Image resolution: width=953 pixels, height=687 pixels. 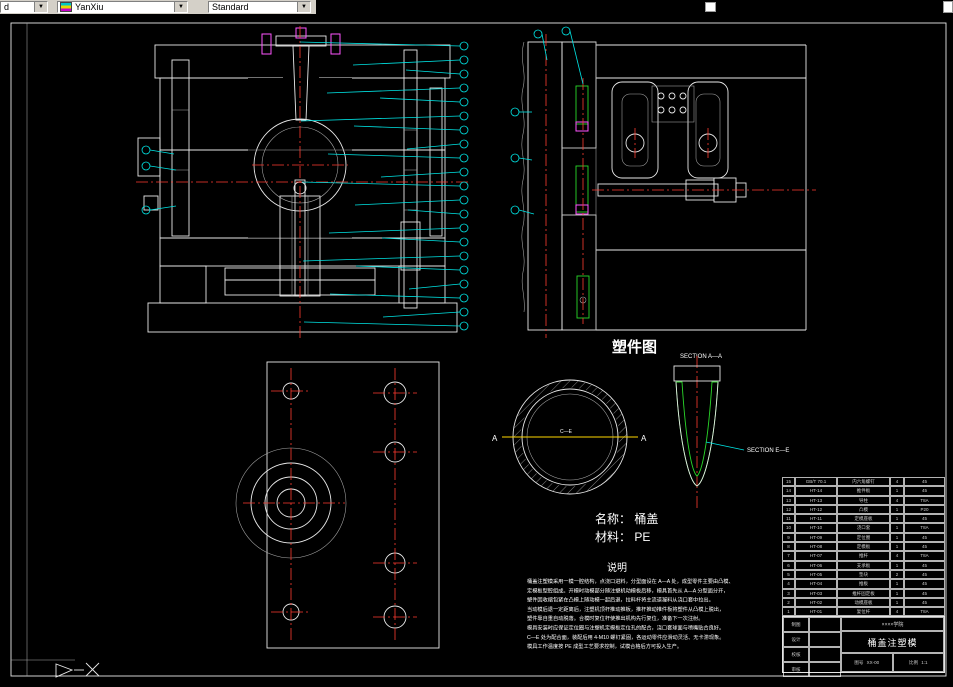 I want to click on parts-row: 5 HT-05 垫块 2 45, so click(x=863, y=574).